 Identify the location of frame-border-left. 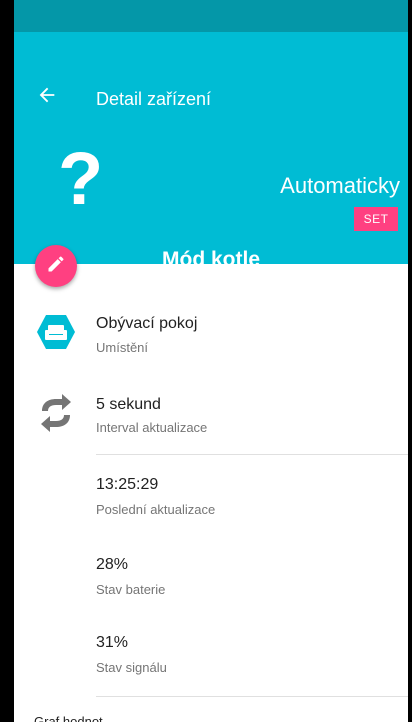
(7, 361).